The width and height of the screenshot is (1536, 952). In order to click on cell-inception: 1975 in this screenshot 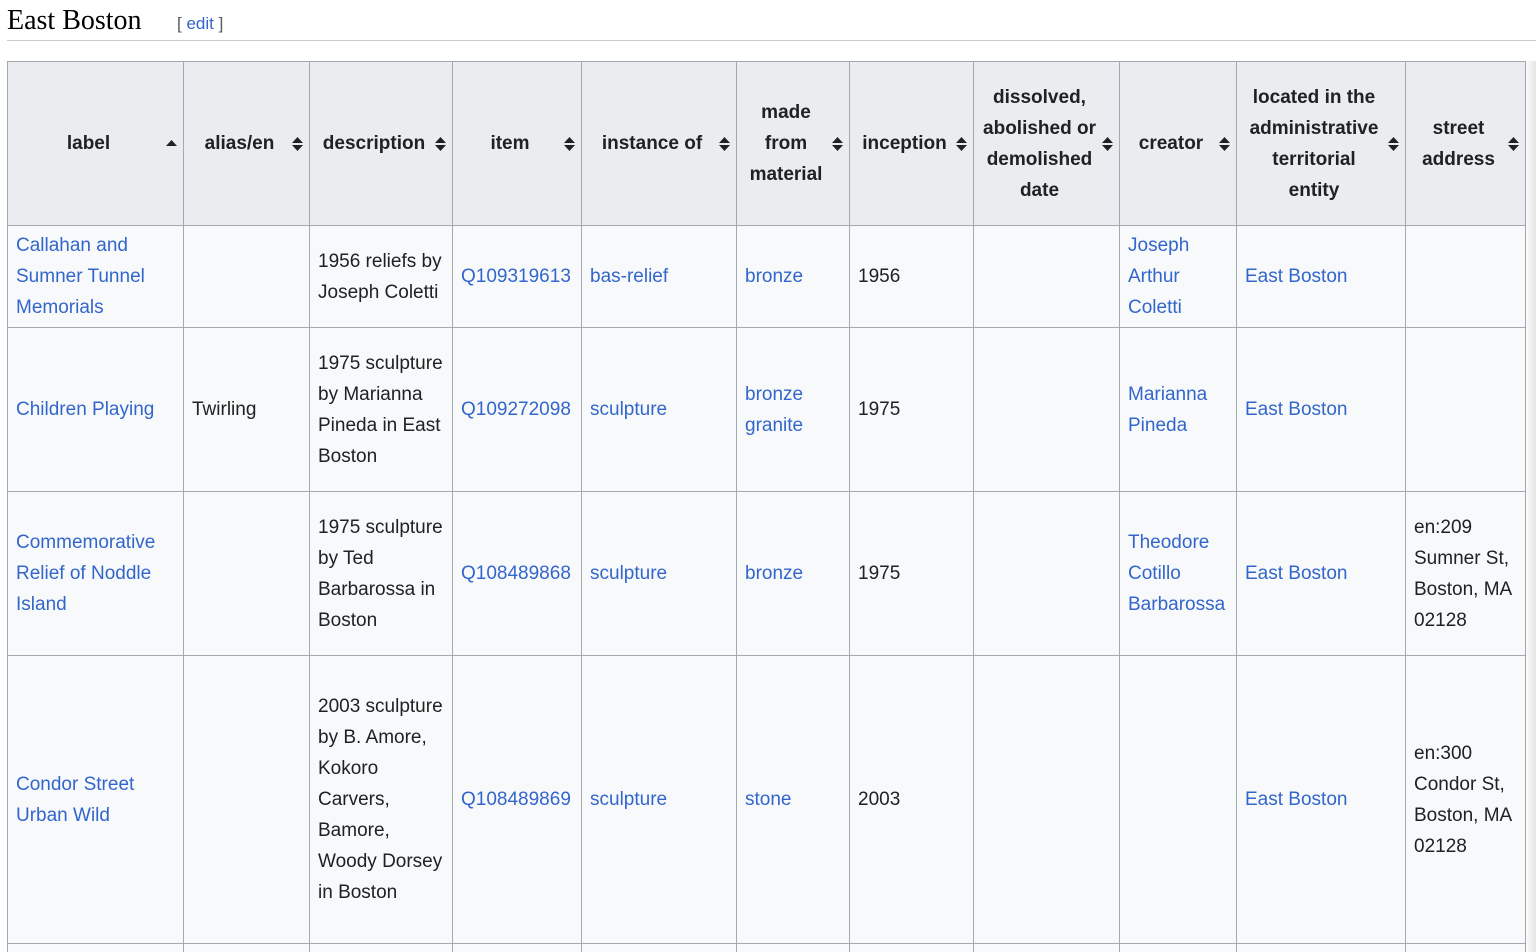, I will do `click(911, 573)`.